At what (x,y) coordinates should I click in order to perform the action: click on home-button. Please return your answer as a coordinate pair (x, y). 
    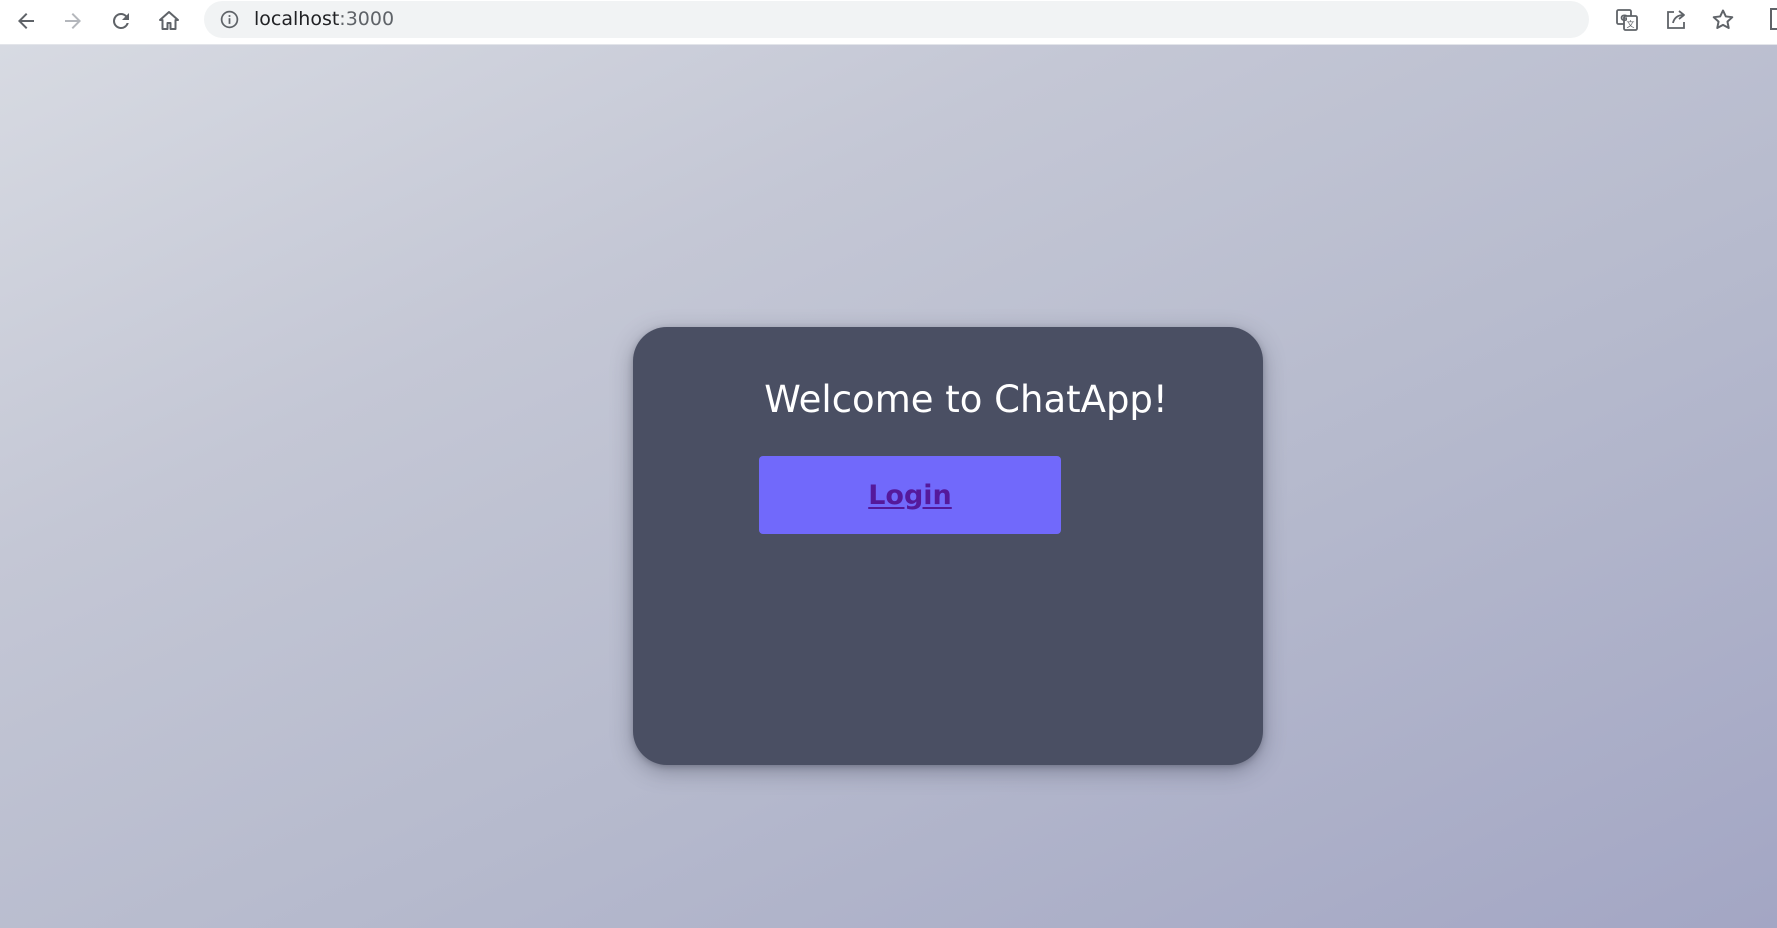
    Looking at the image, I should click on (169, 21).